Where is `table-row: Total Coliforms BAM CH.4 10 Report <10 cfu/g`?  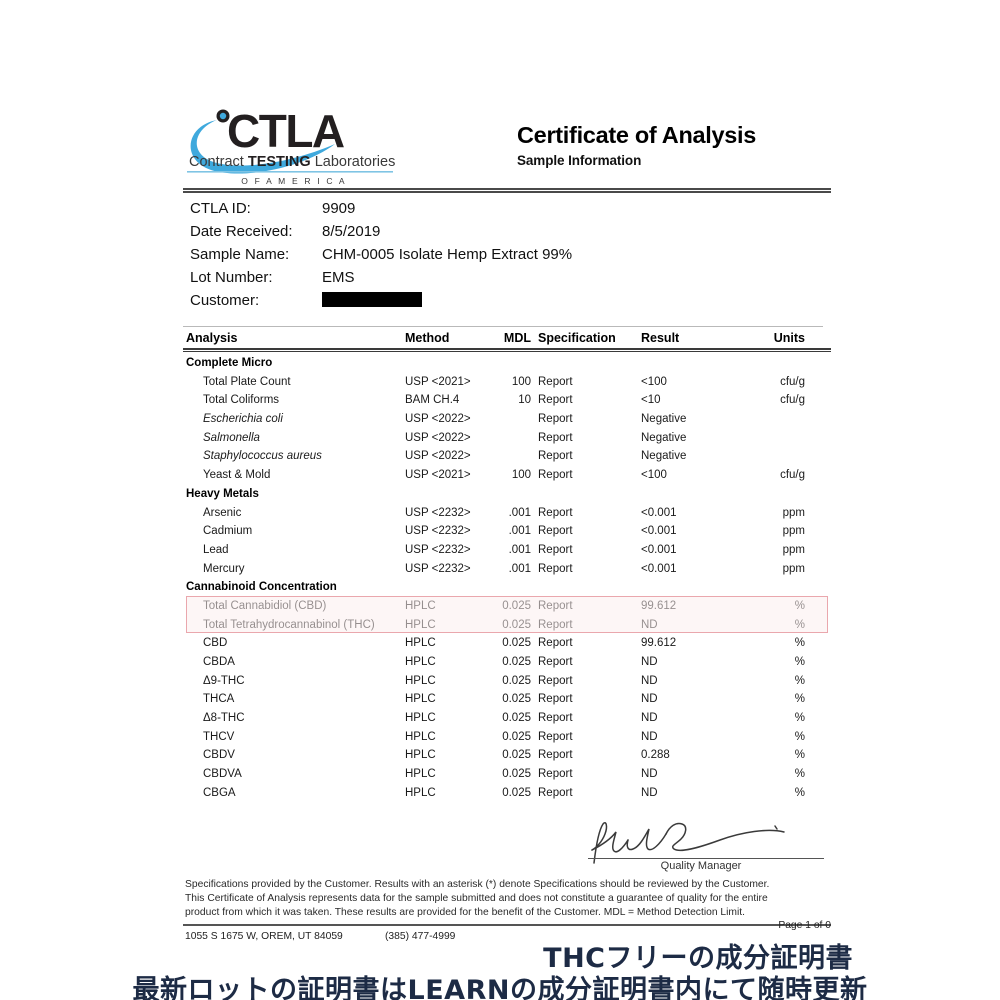
table-row: Total Coliforms BAM CH.4 10 Report <10 cfu/g is located at coordinates (507, 400).